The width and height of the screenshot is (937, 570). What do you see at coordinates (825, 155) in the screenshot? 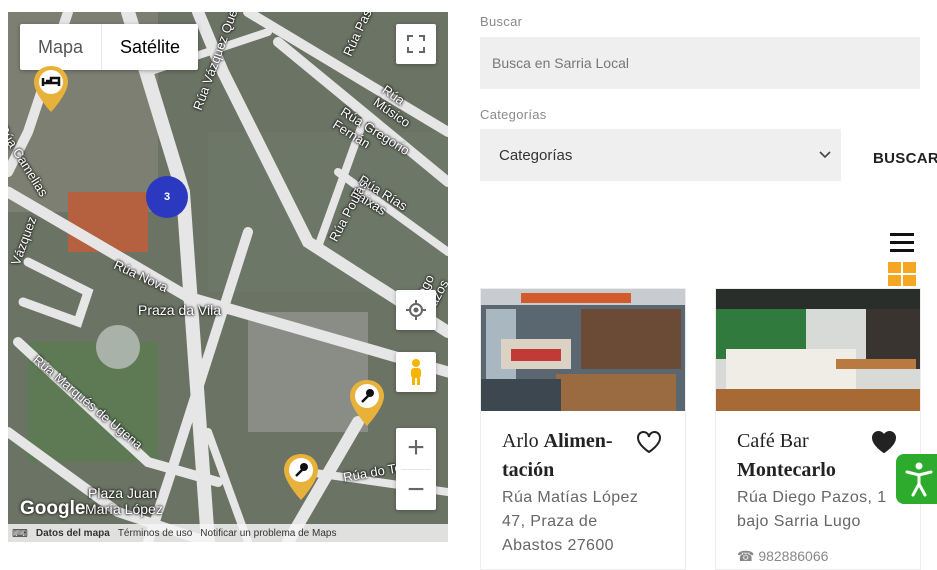
I see `chevron-down-icon` at bounding box center [825, 155].